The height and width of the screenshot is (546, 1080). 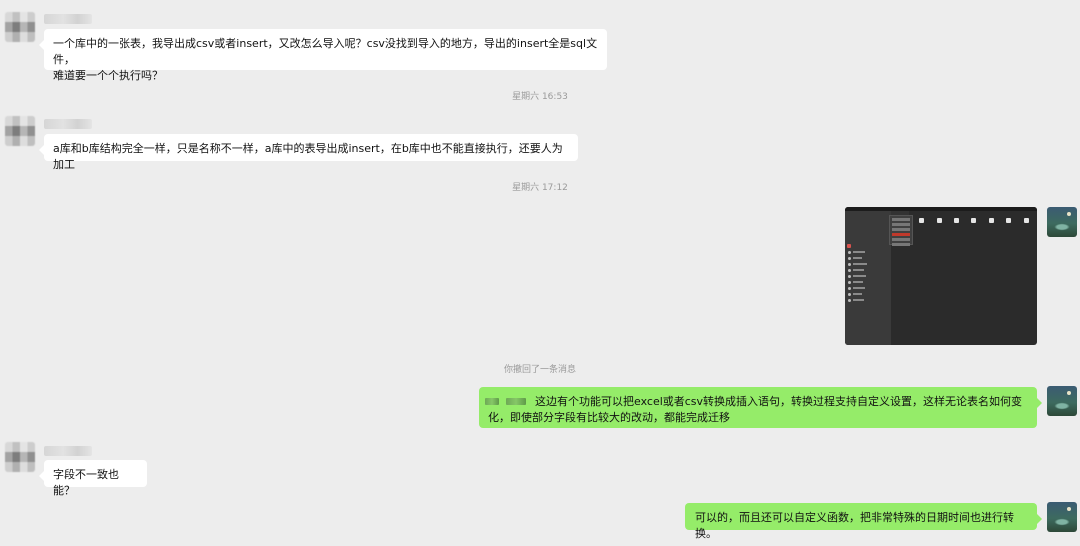 What do you see at coordinates (108, 75) in the screenshot?
I see `message-text: 难道要一个个执行吗？` at bounding box center [108, 75].